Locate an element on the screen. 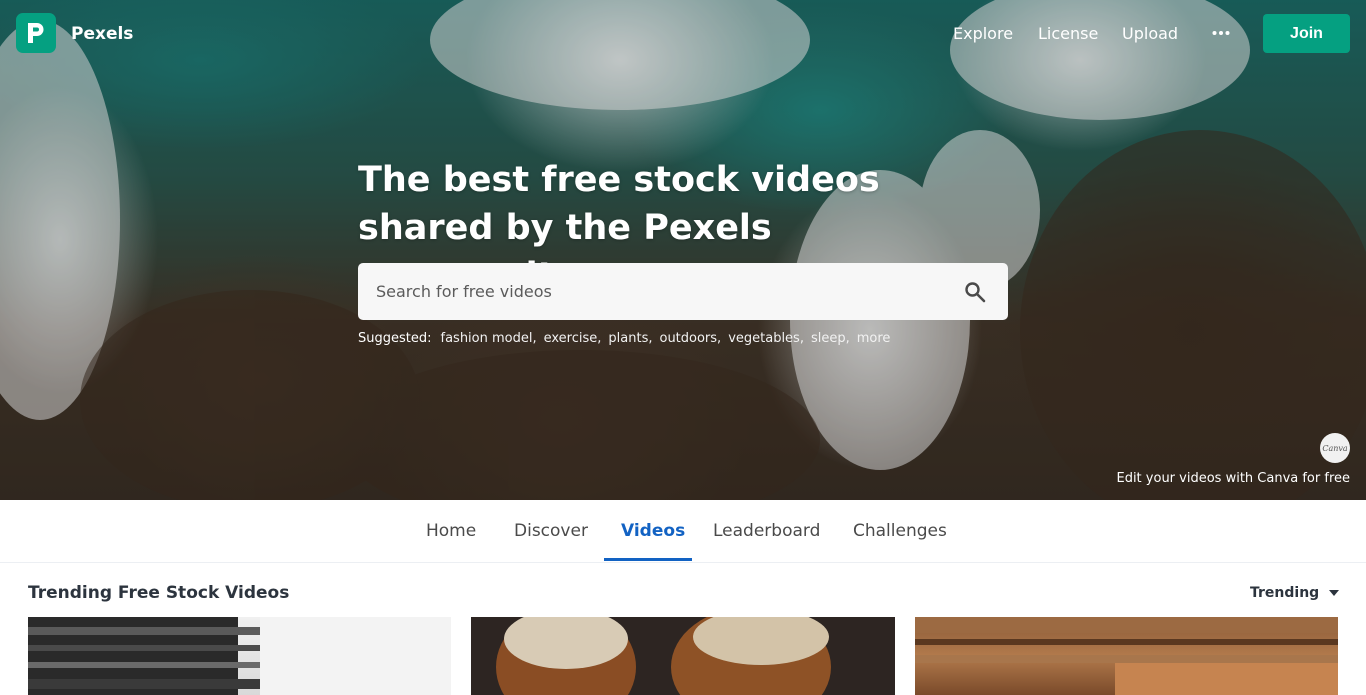 The height and width of the screenshot is (695, 1366). chevron-down-icon is located at coordinates (1334, 593).